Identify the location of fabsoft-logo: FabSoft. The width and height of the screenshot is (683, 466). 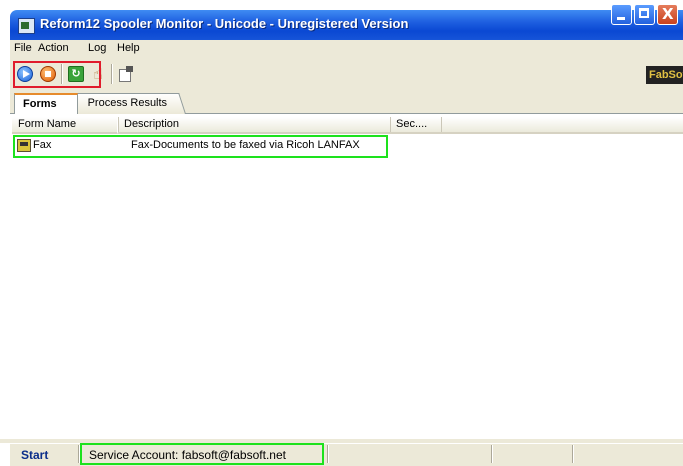
(664, 75).